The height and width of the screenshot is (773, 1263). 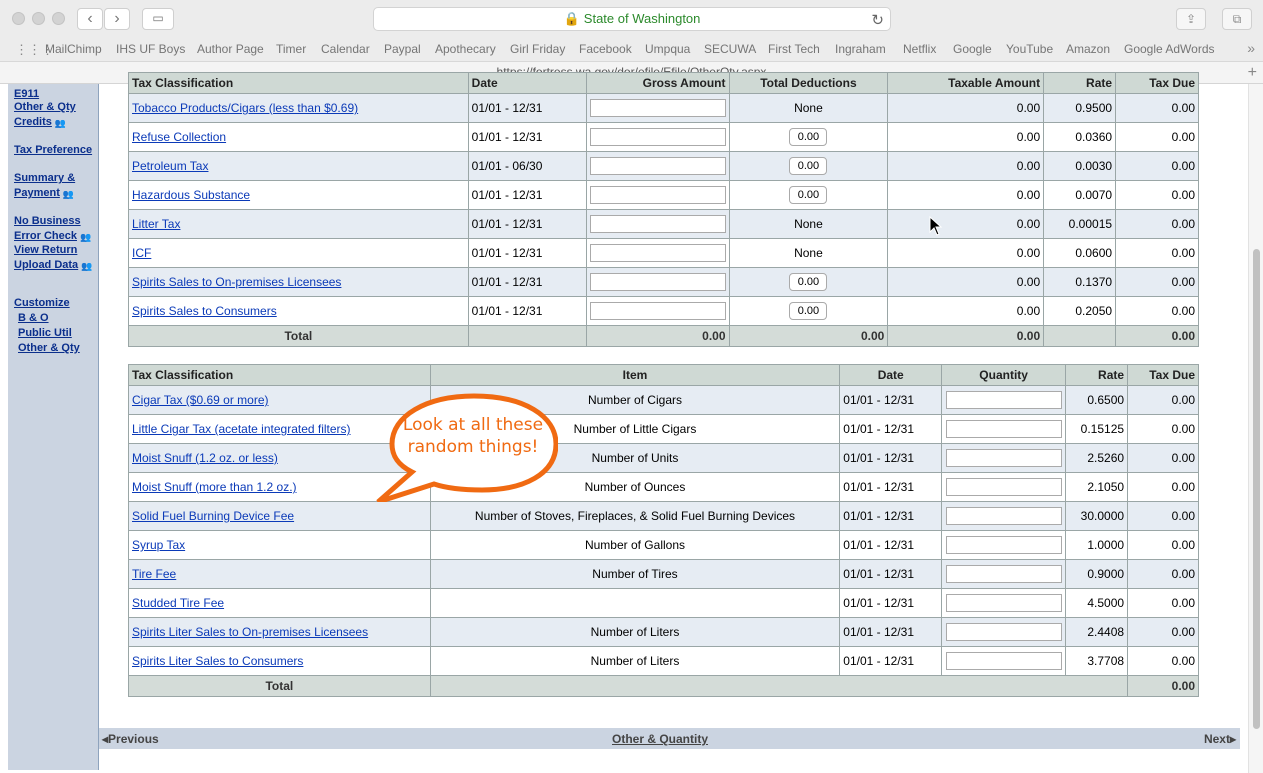 What do you see at coordinates (1252, 72) in the screenshot?
I see `new-tab-icon: +` at bounding box center [1252, 72].